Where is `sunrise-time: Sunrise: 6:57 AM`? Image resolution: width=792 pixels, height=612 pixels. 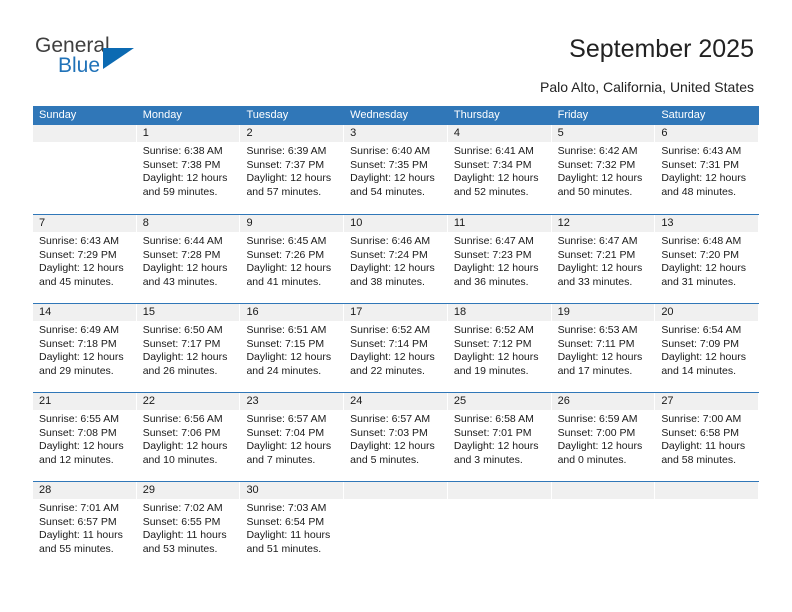 sunrise-time: Sunrise: 6:57 AM is located at coordinates (286, 419).